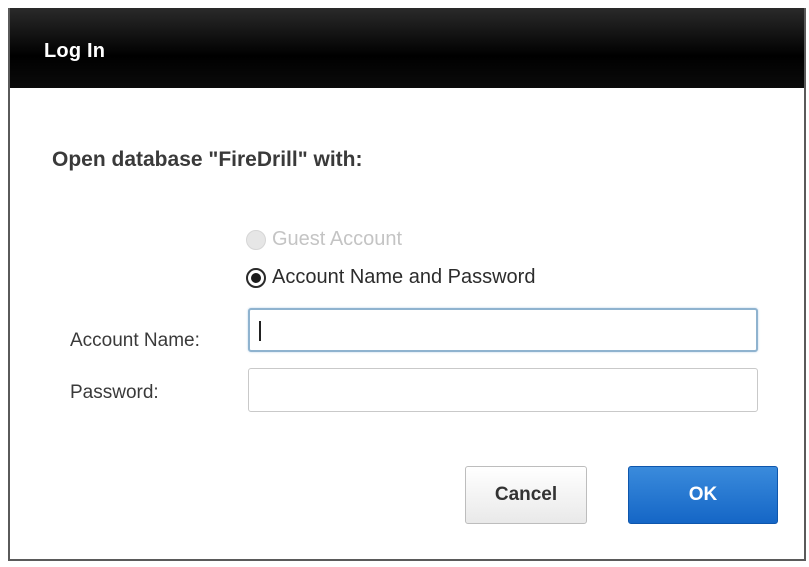 The height and width of the screenshot is (567, 809). I want to click on ok-button: OK, so click(703, 495).